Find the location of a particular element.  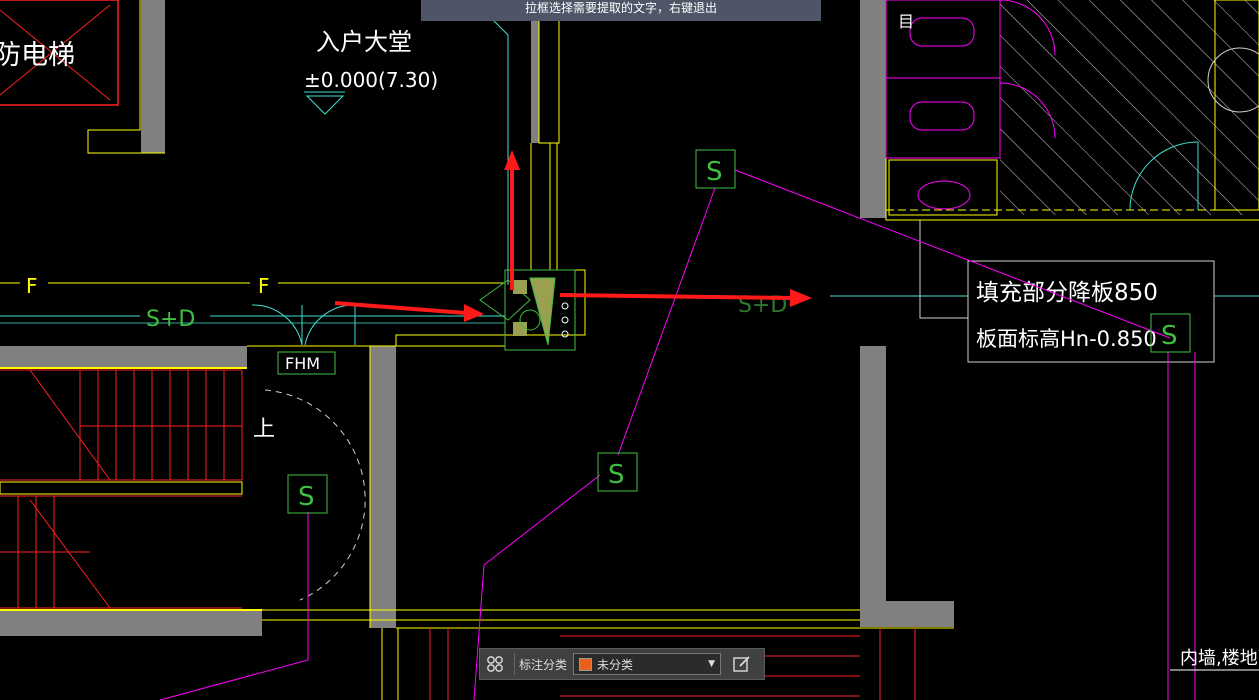

elevator-shaft: 防电梯 is located at coordinates (82, 77).